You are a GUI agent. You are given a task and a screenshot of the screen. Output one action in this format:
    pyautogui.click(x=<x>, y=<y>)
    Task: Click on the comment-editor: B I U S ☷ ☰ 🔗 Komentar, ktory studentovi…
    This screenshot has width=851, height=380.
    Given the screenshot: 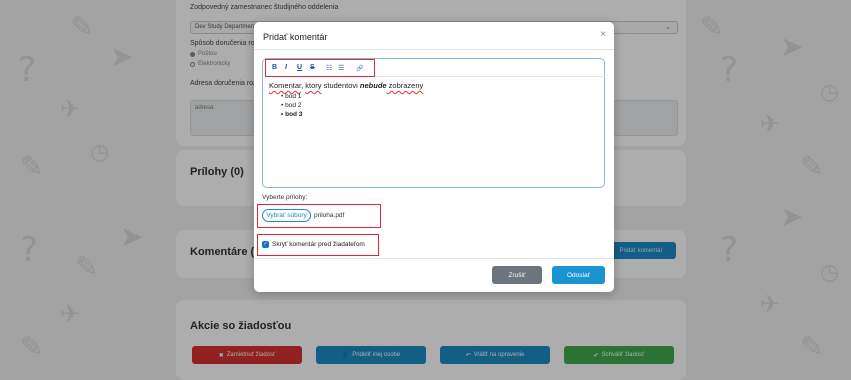 What is the action you would take?
    pyautogui.click(x=433, y=123)
    